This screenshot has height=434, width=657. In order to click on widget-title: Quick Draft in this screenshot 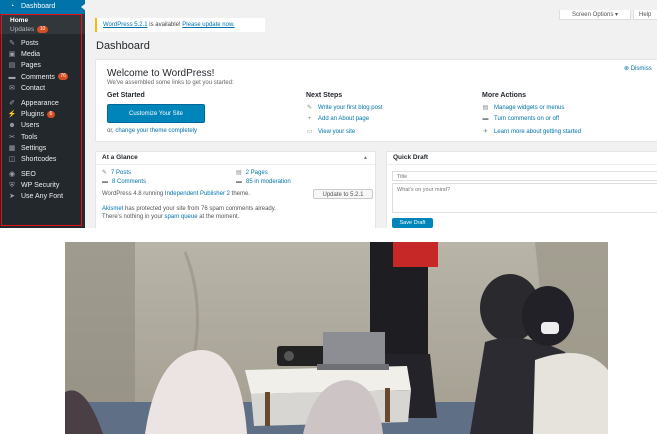, I will do `click(411, 157)`.